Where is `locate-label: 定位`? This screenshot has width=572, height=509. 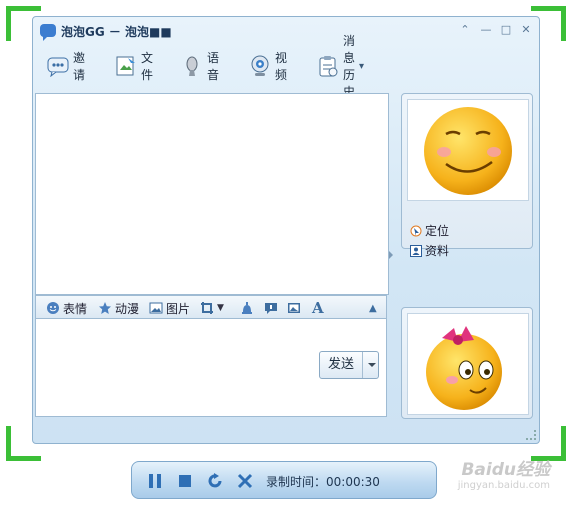 locate-label: 定位 is located at coordinates (437, 231).